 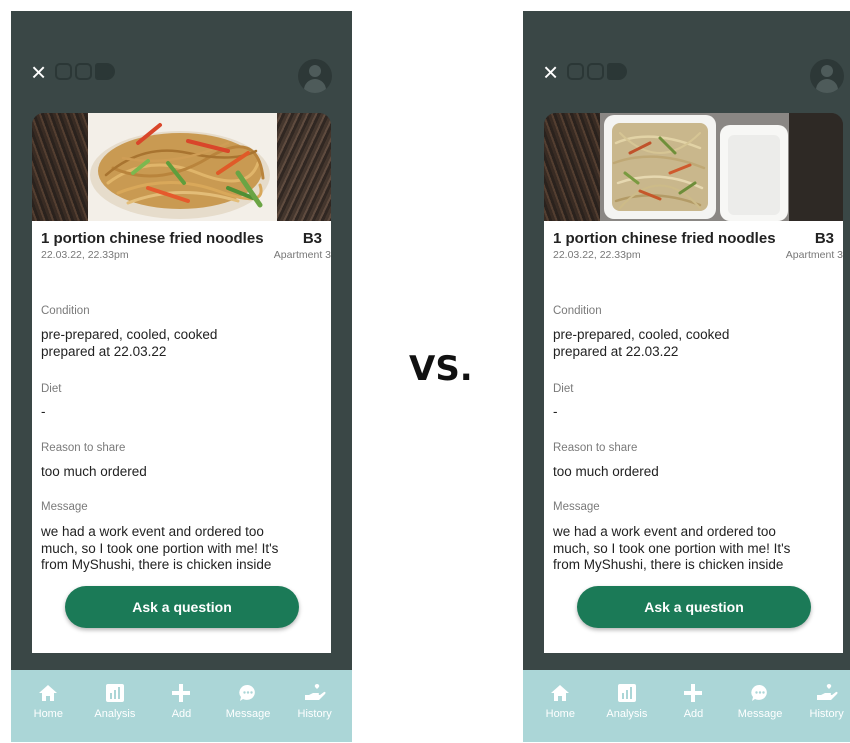 I want to click on noodles-in-takeaway-box-photo, so click(x=694, y=167).